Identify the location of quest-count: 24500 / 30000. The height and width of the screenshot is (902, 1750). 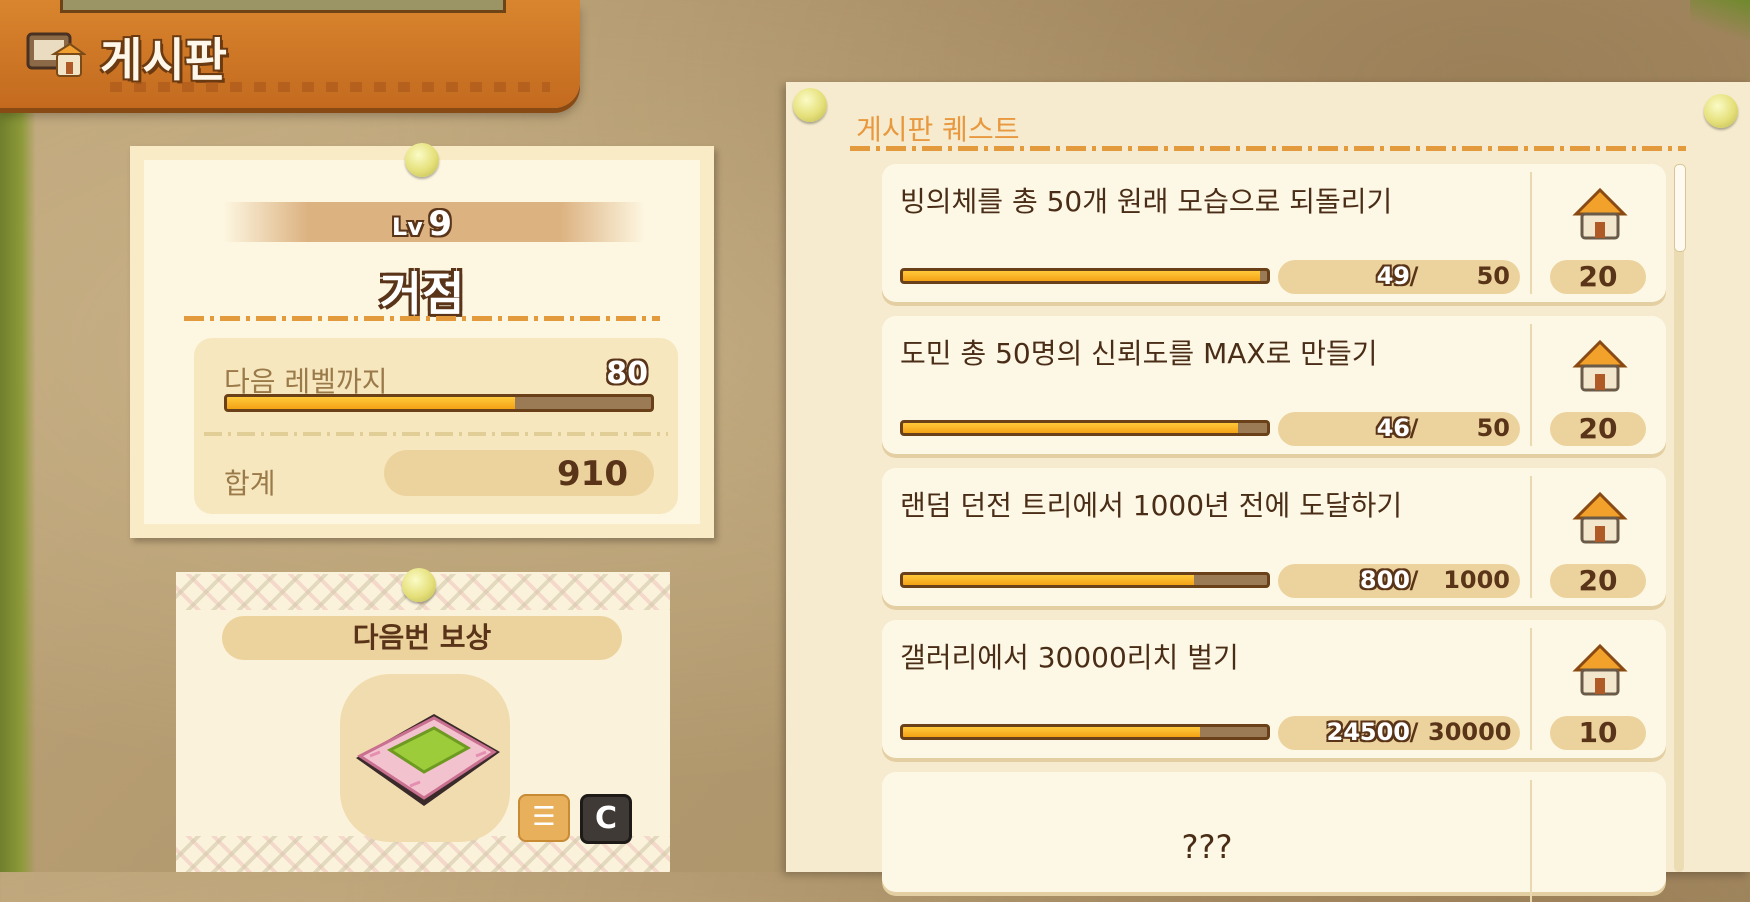
(1399, 733).